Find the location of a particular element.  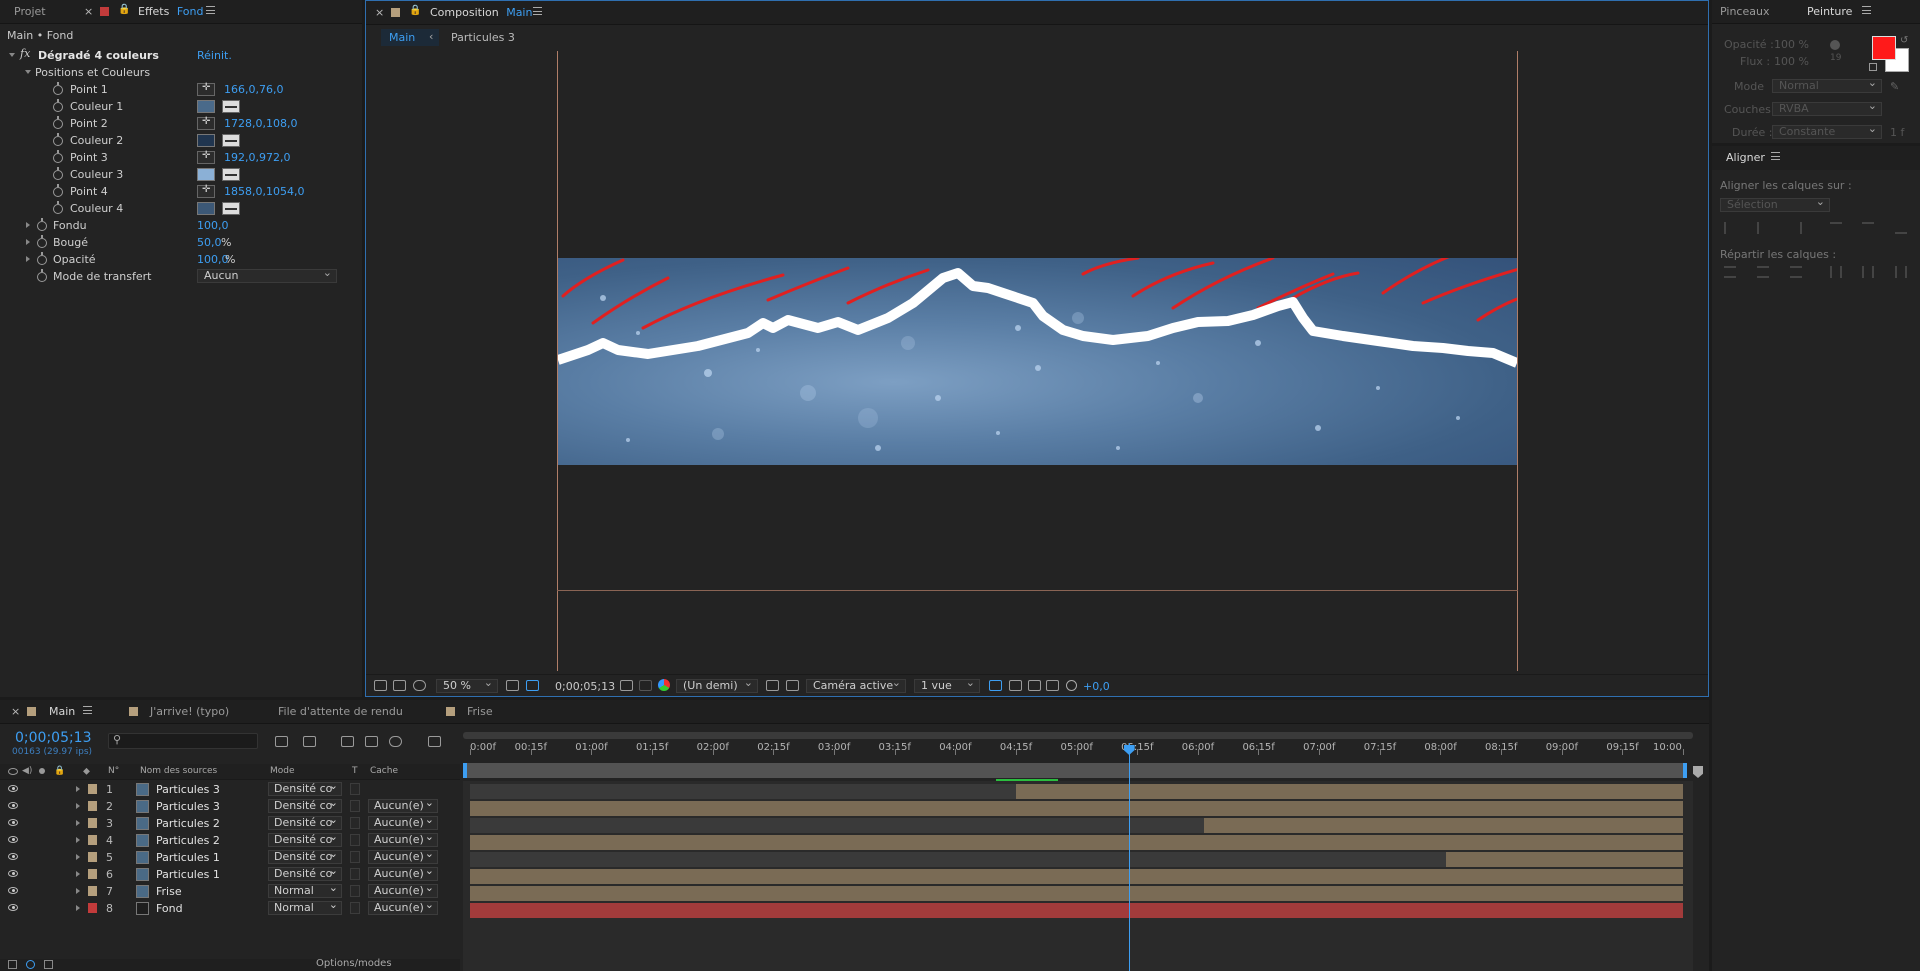

fx-icon: fx is located at coordinates (25, 53).